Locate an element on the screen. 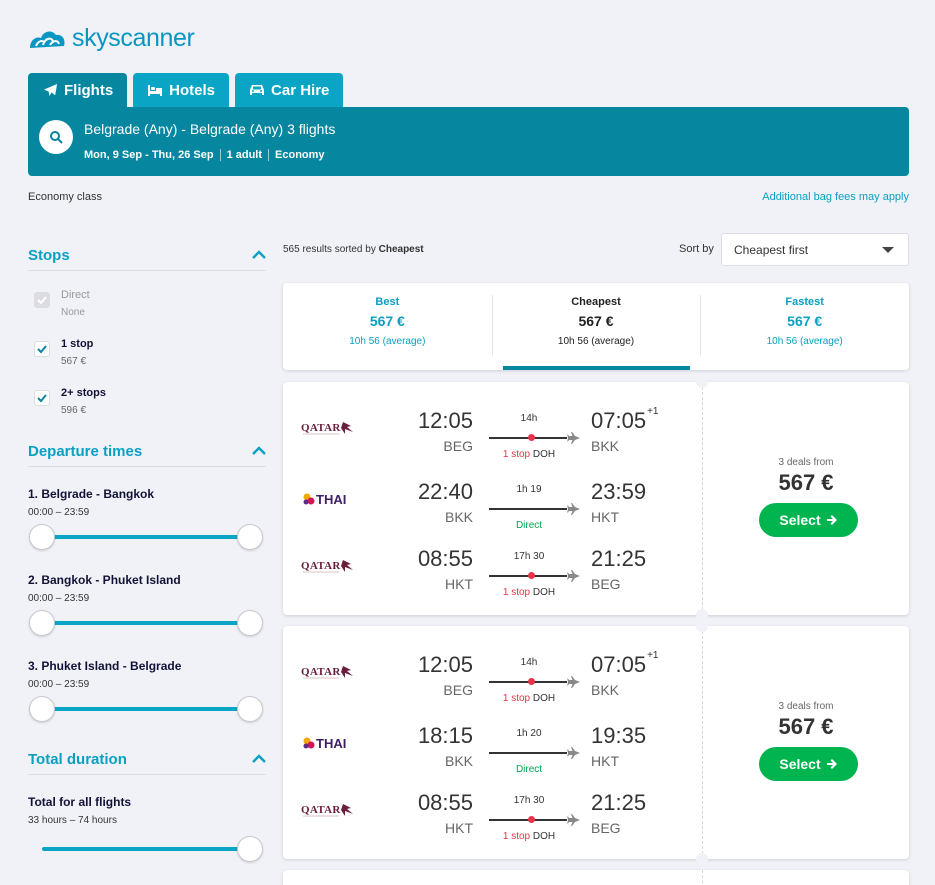  arrival-time: 21:25 is located at coordinates (619, 559).